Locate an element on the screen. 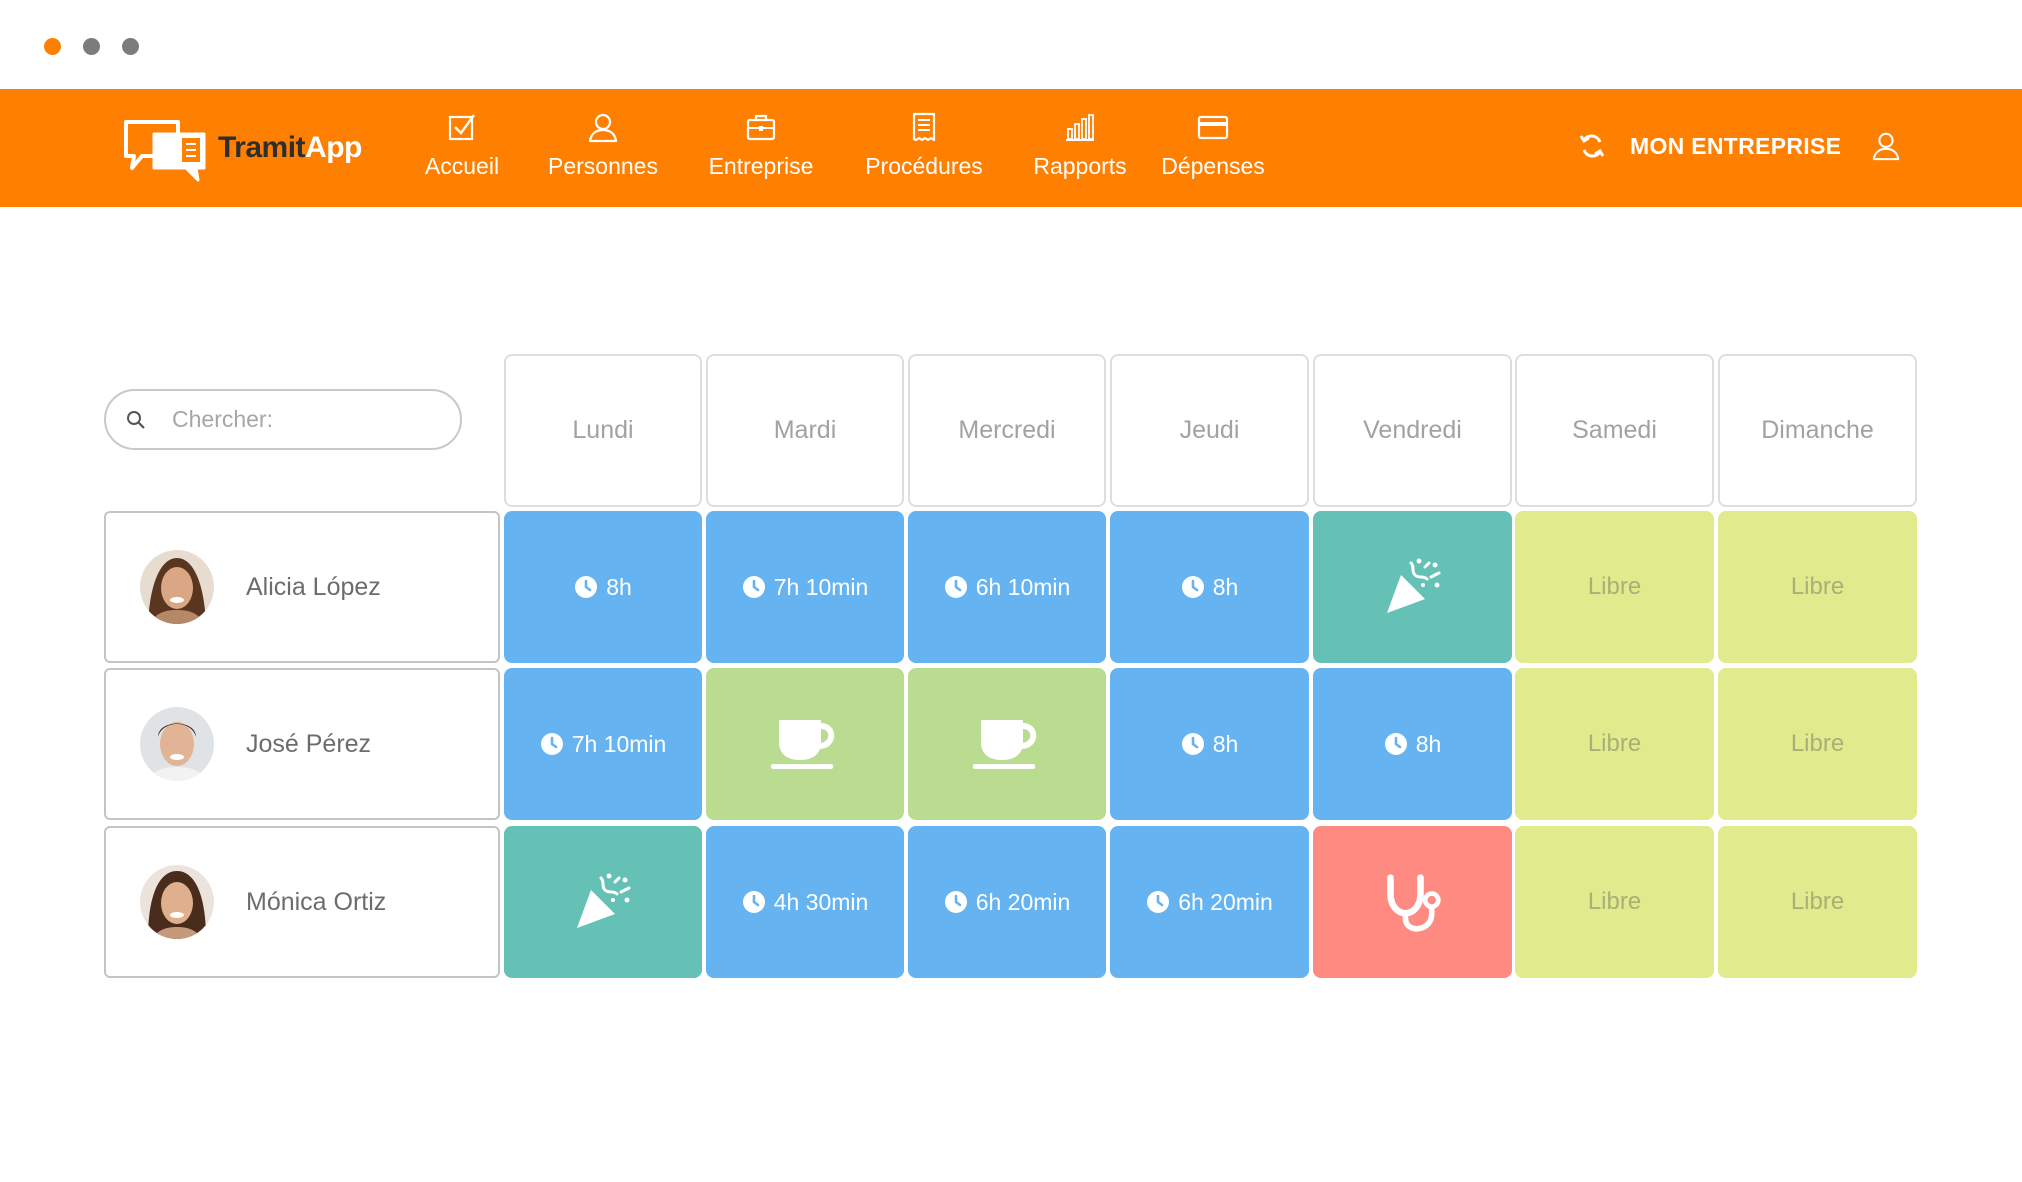  search-box is located at coordinates (283, 419).